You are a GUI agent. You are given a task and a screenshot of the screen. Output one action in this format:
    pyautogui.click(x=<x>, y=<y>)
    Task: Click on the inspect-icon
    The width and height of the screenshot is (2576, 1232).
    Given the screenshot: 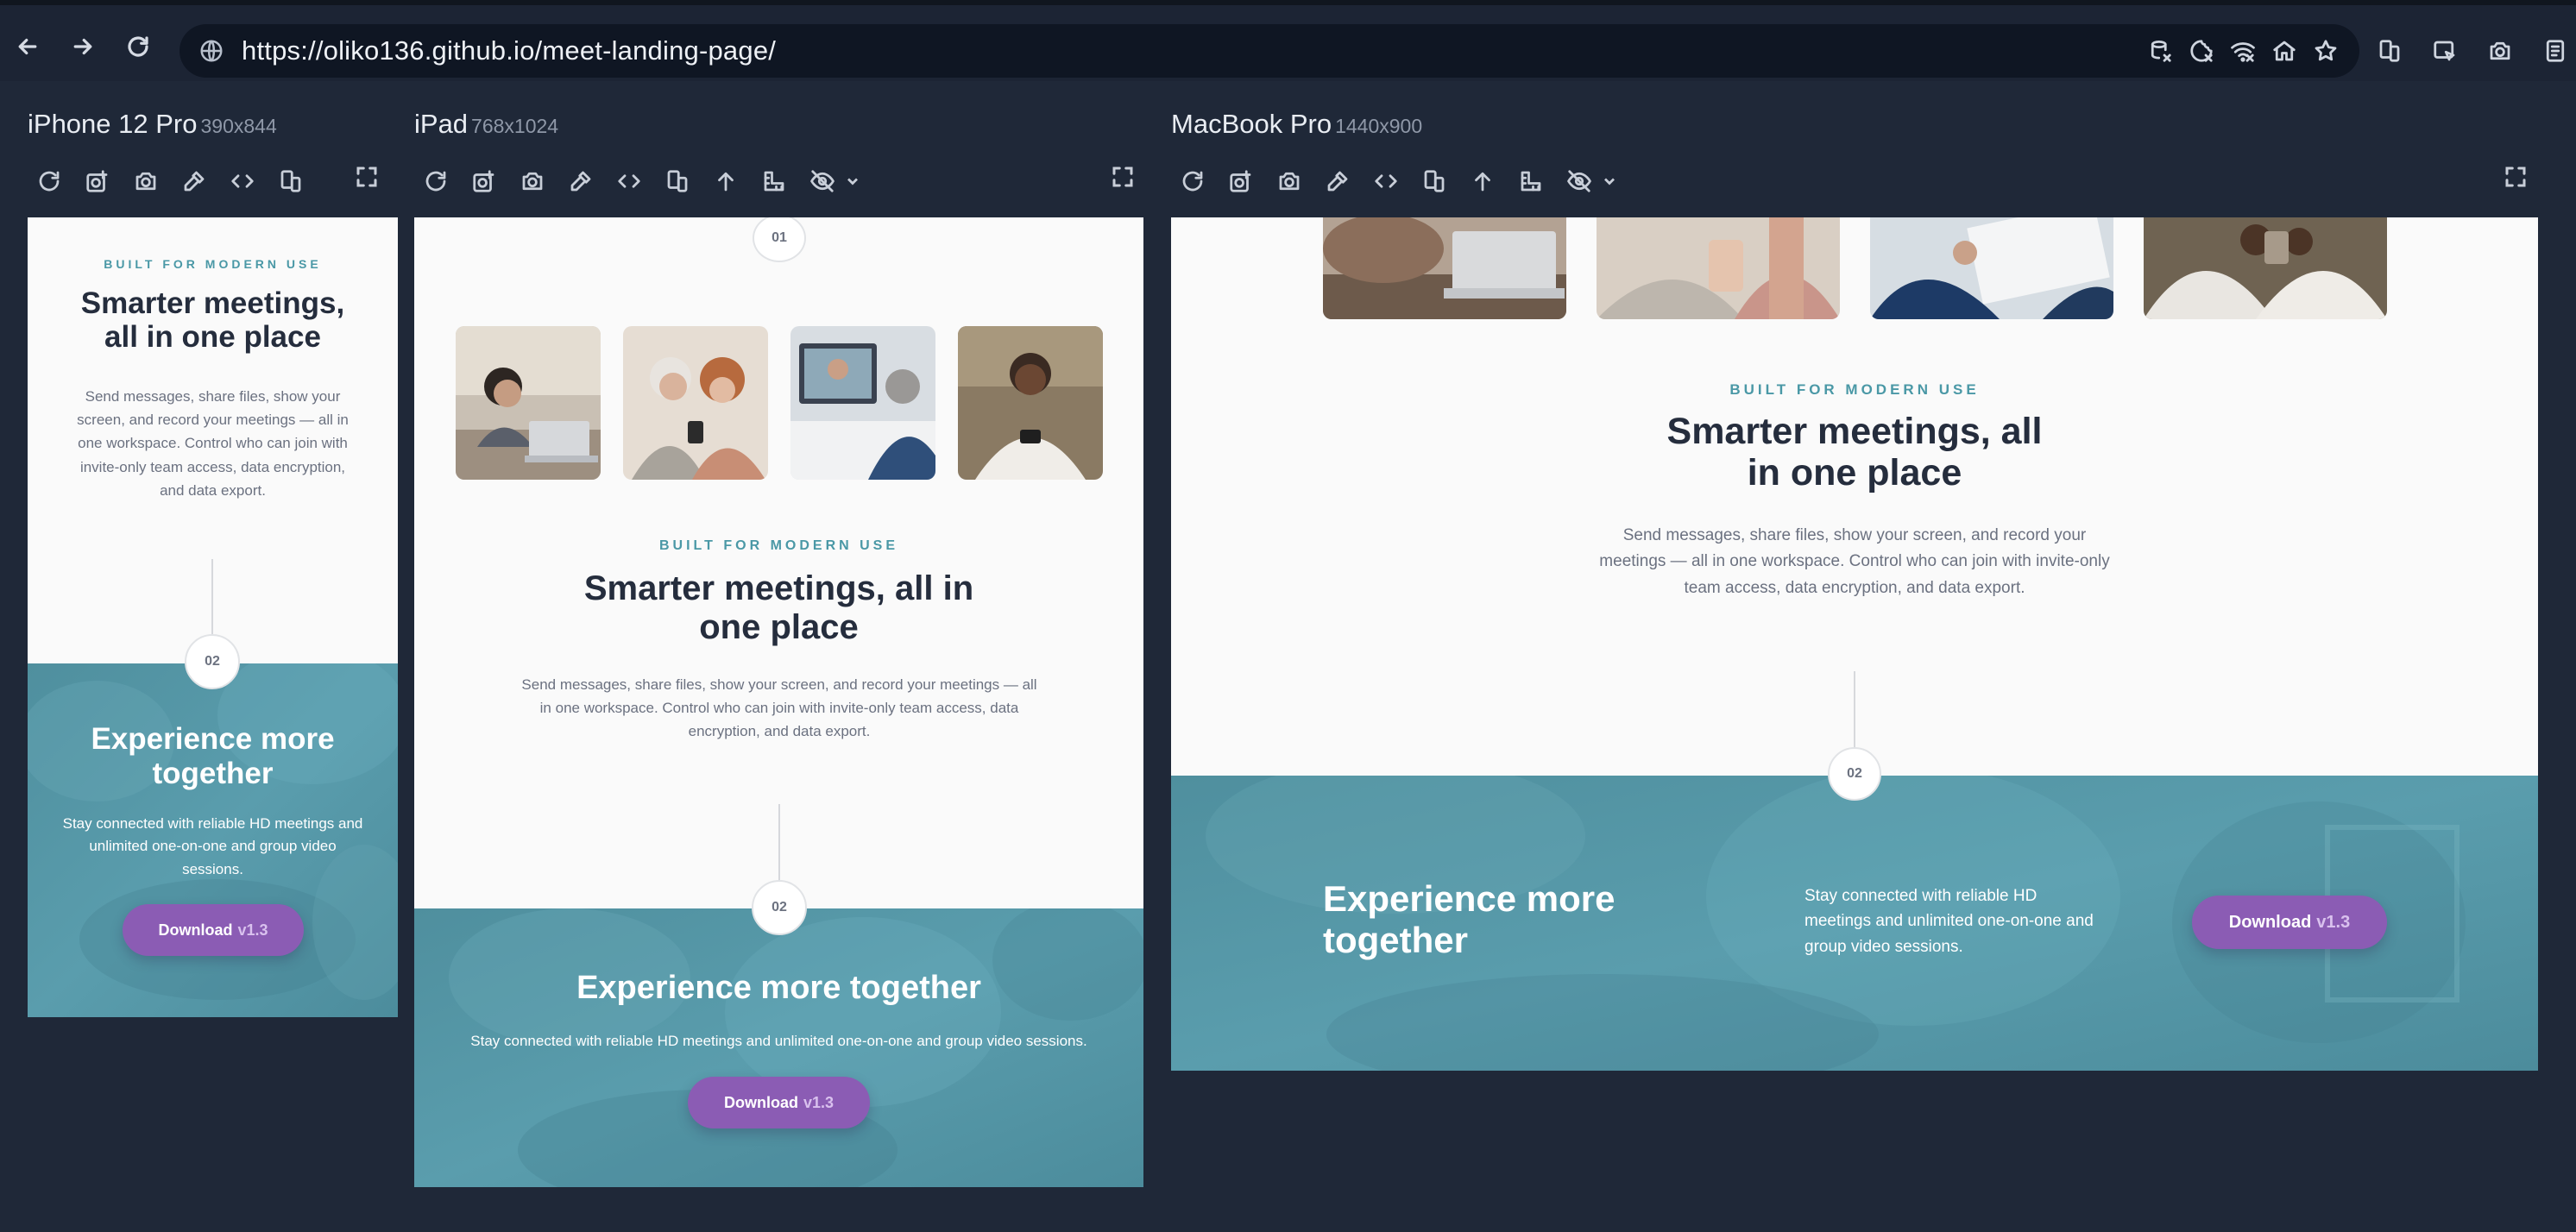 What is the action you would take?
    pyautogui.click(x=2445, y=51)
    